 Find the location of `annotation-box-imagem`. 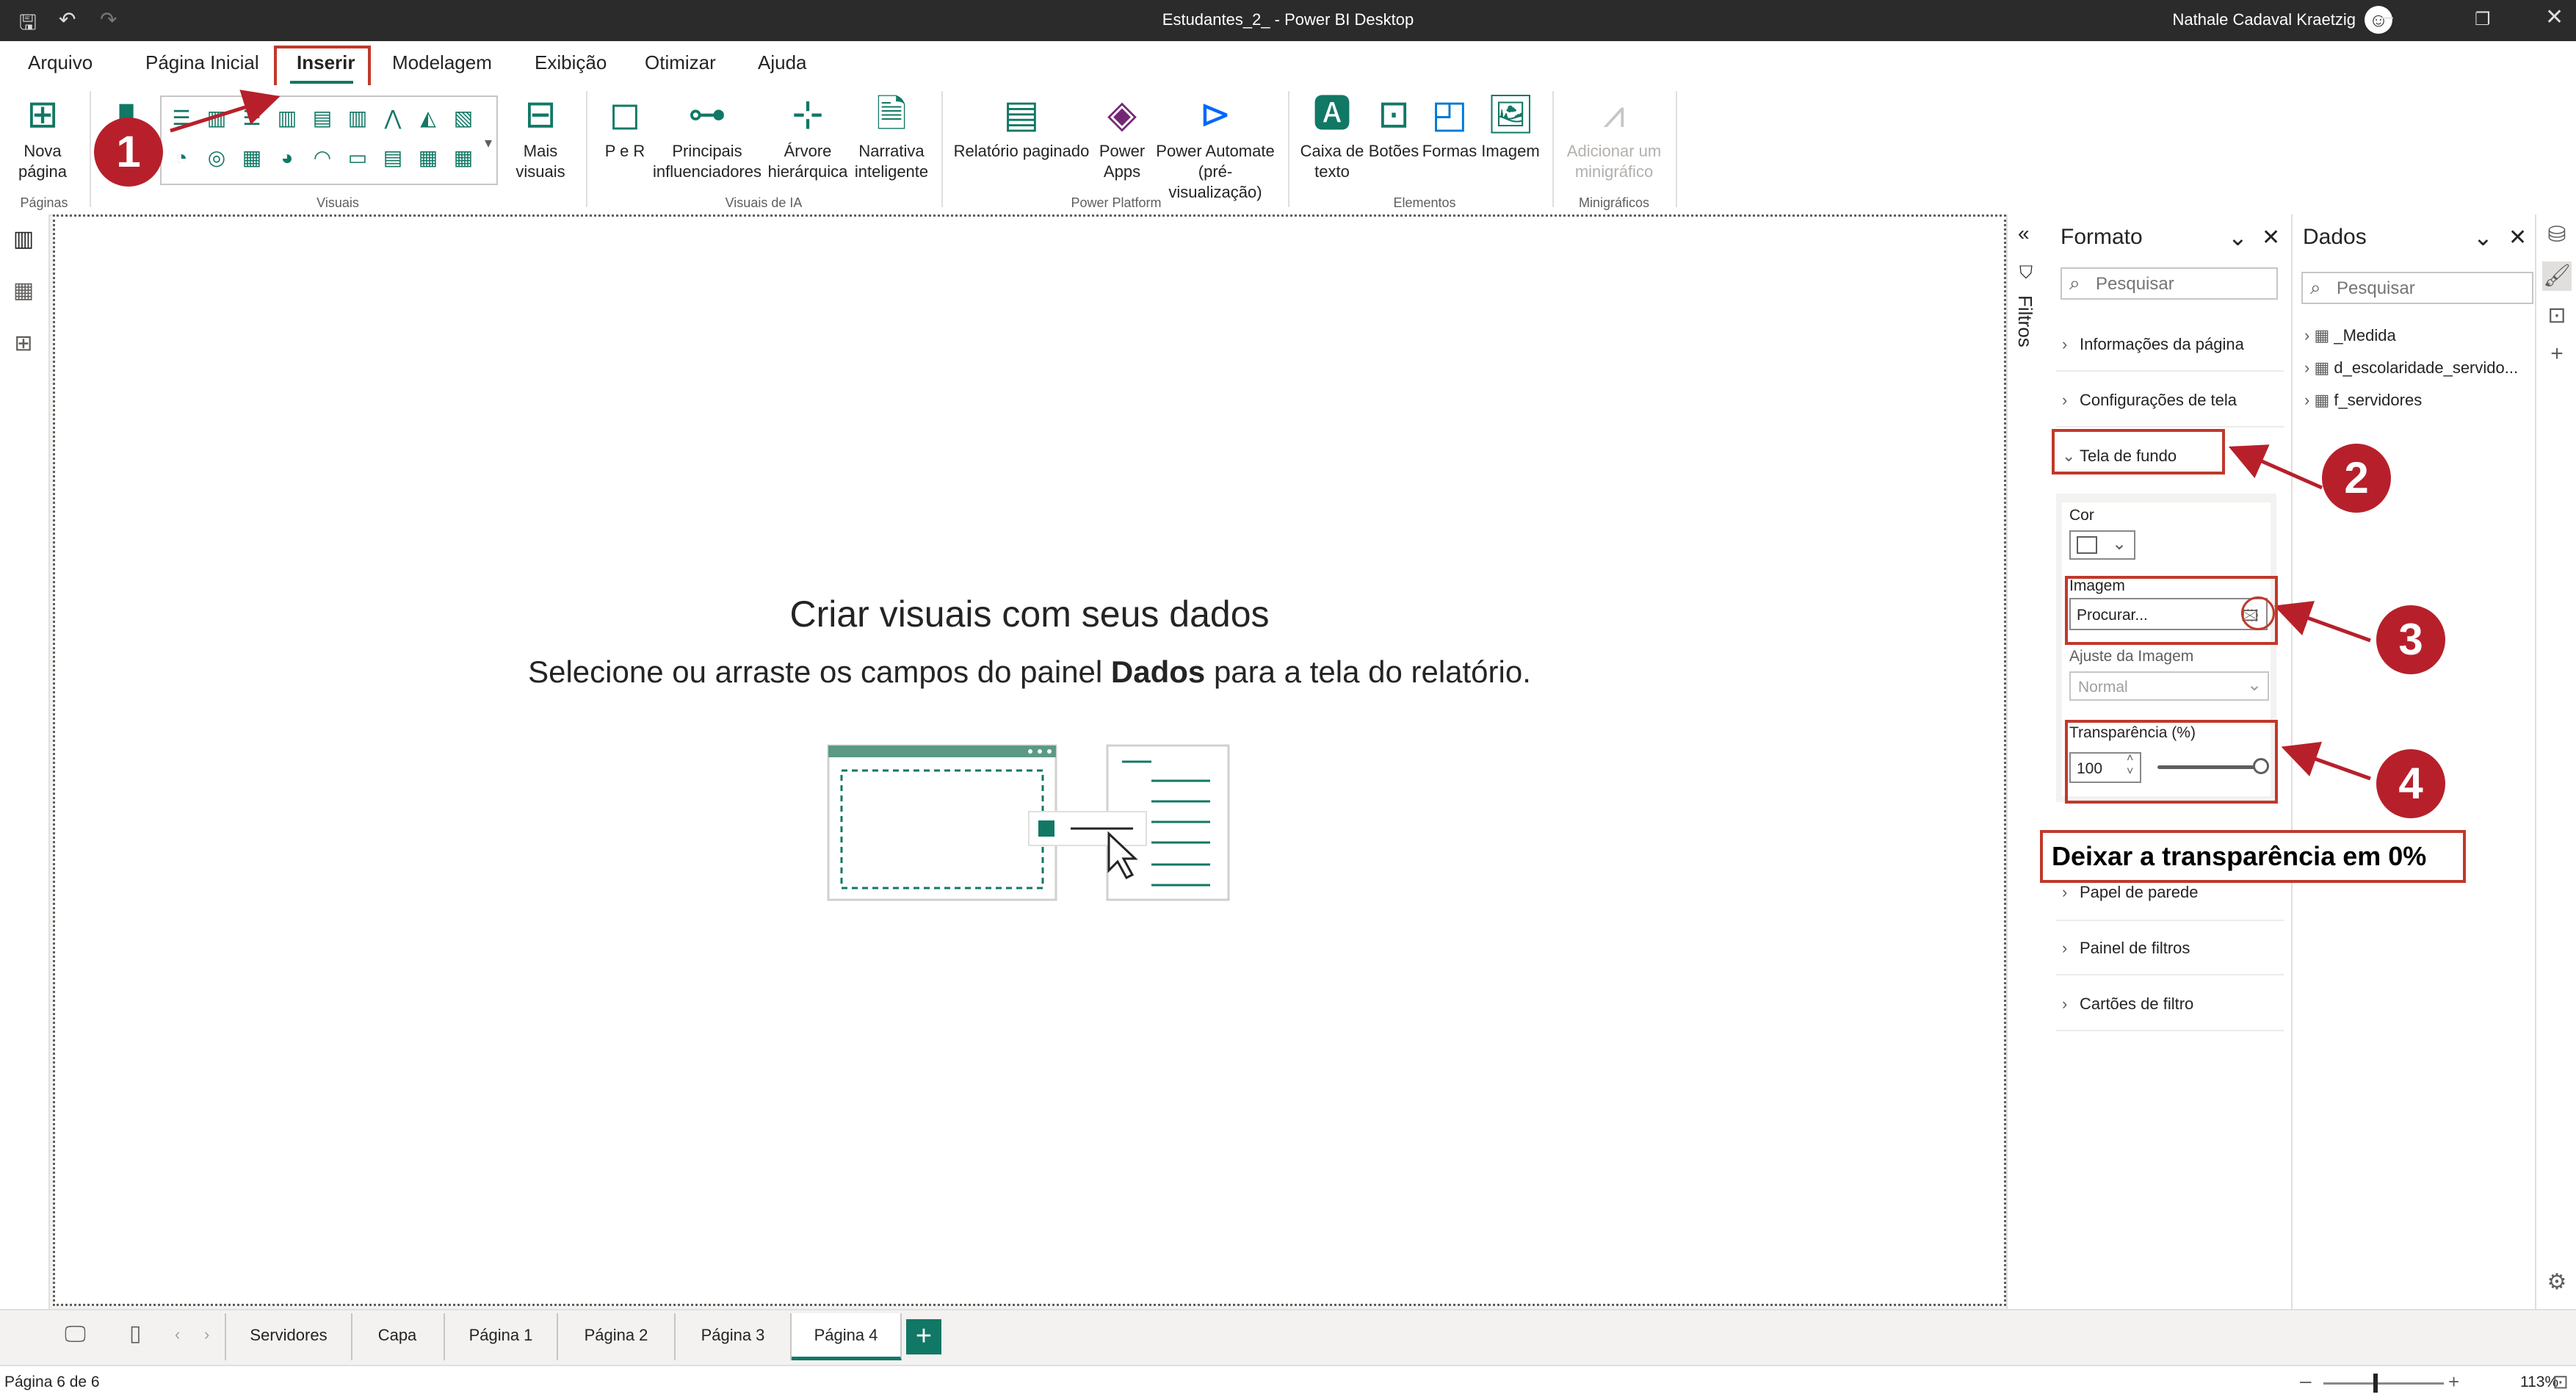

annotation-box-imagem is located at coordinates (2171, 610).